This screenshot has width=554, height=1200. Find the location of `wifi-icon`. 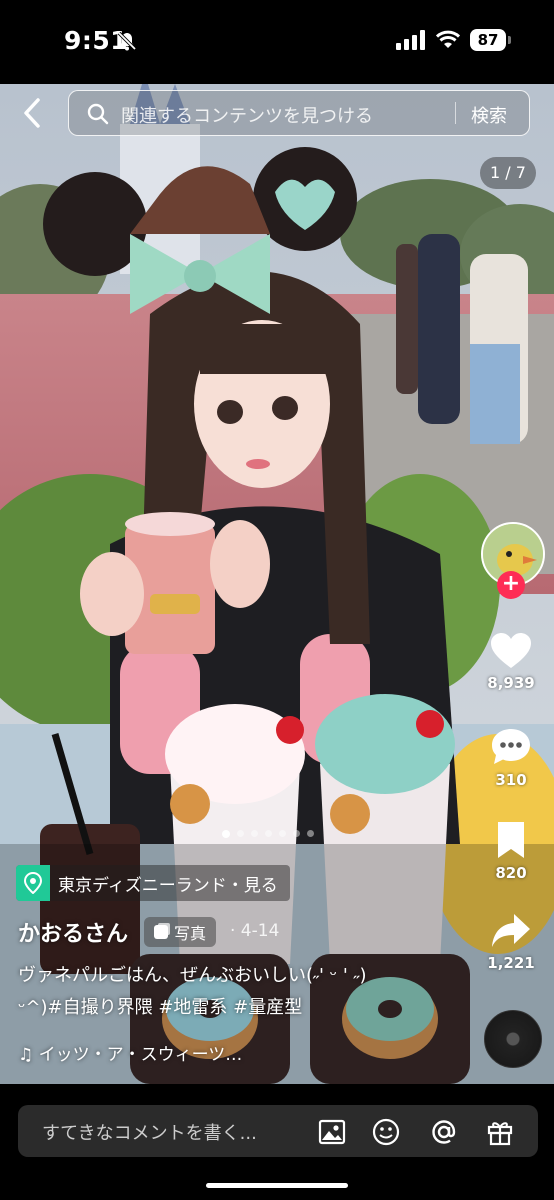

wifi-icon is located at coordinates (448, 39).